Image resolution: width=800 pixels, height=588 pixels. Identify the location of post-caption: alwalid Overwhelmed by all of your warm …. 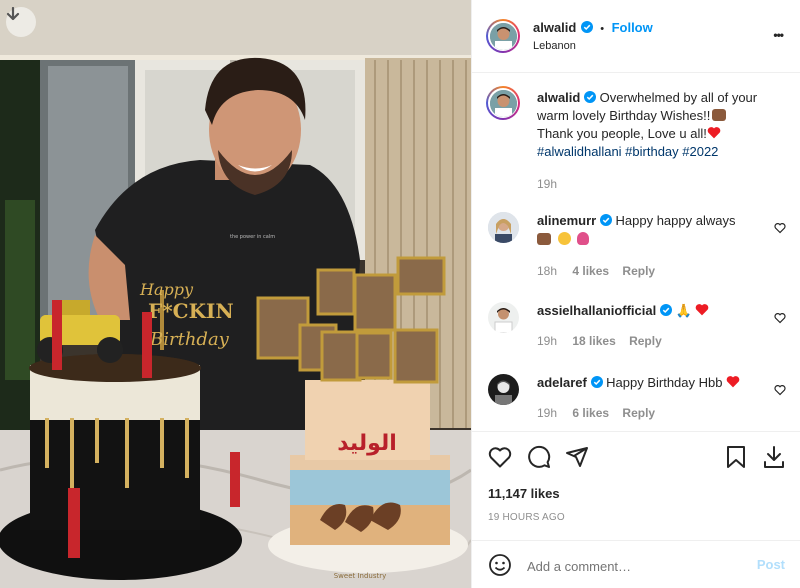
(662, 141).